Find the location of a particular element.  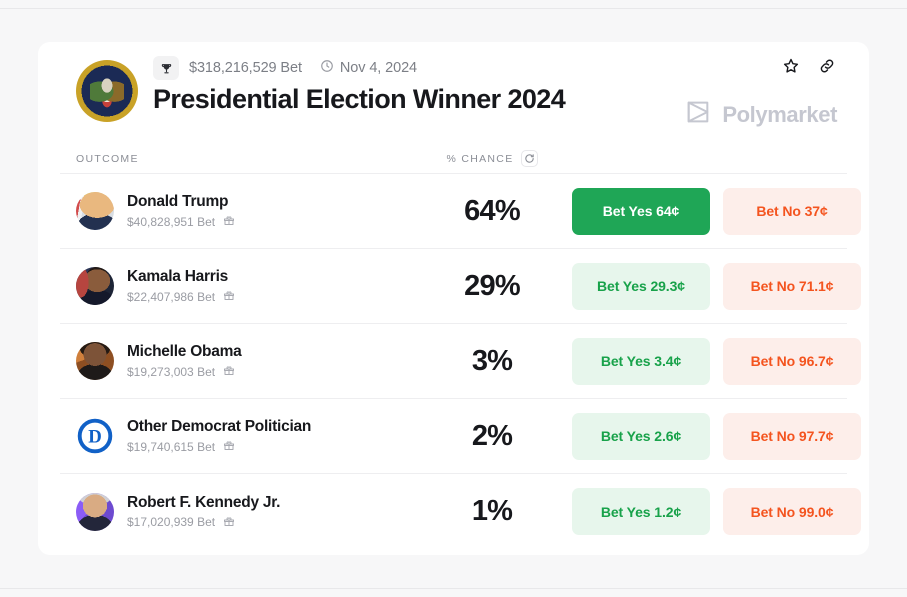

outcome-bet-amount: $22,407,986 Bet is located at coordinates (171, 296).